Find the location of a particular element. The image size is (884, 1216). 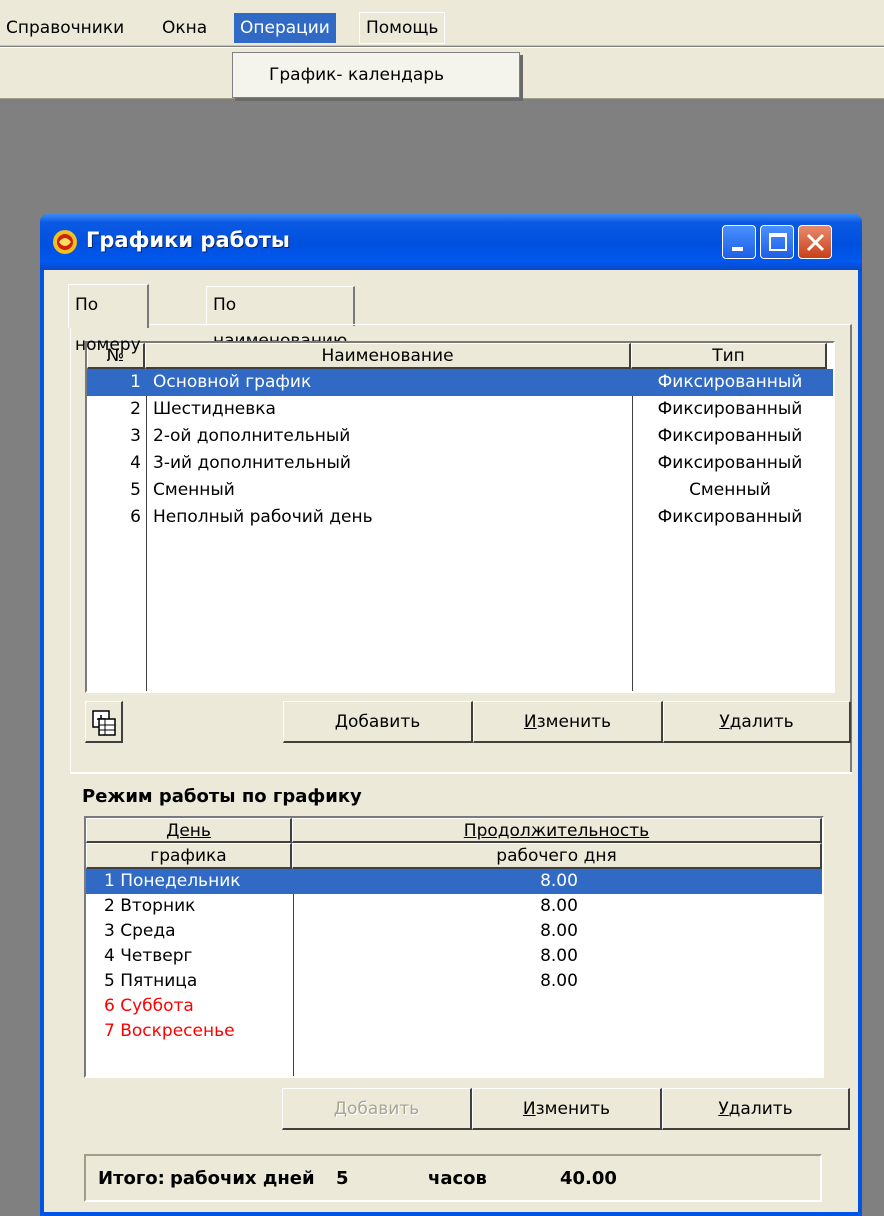

schedule-number: 6 is located at coordinates (135, 517).